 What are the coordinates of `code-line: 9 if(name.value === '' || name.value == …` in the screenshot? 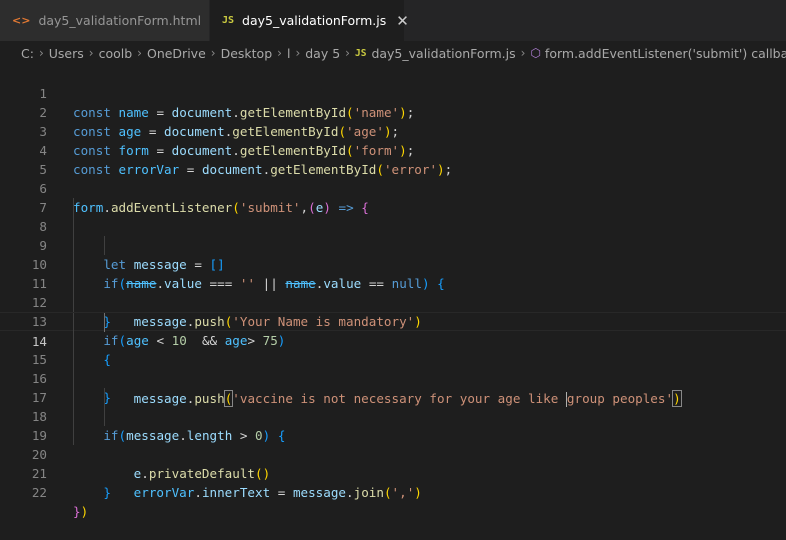 It's located at (393, 254).